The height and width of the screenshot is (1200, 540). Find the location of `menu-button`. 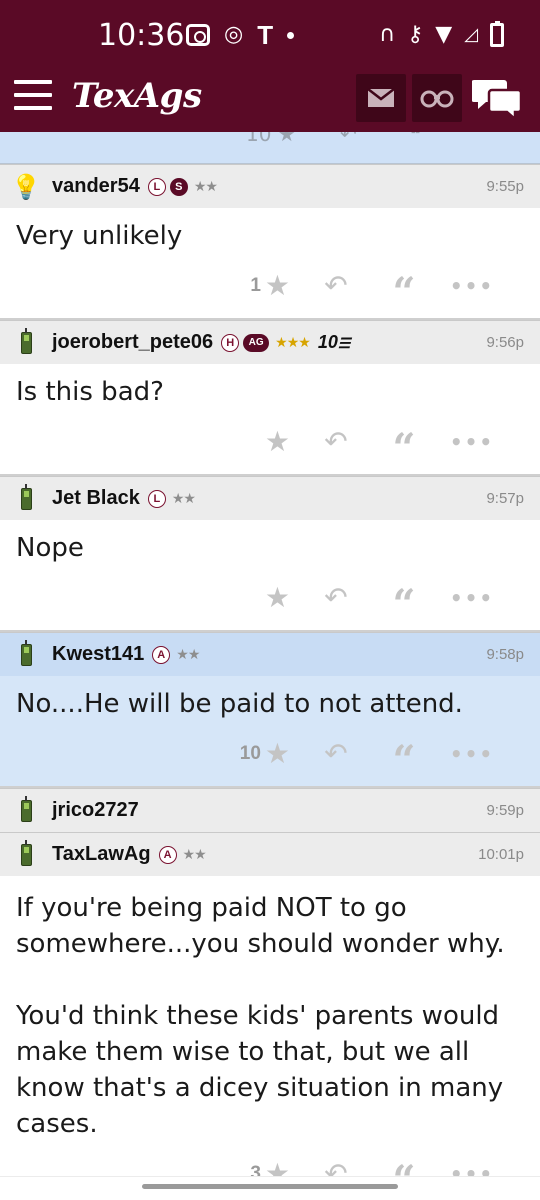

menu-button is located at coordinates (33, 95).